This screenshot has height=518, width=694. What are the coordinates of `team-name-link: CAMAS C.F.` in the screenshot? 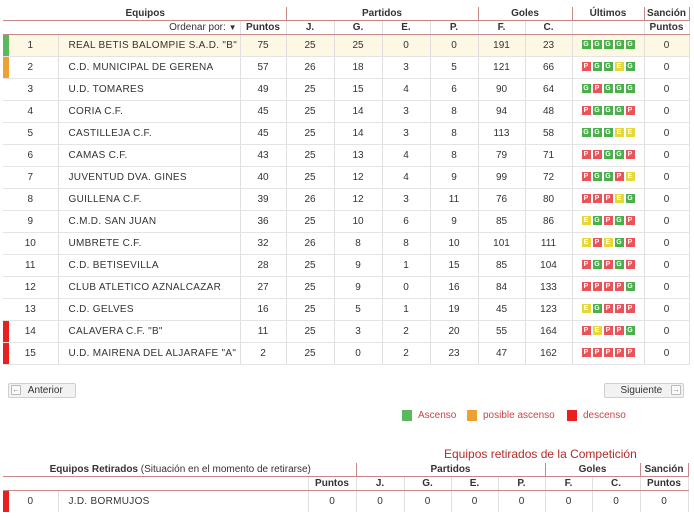 It's located at (149, 155).